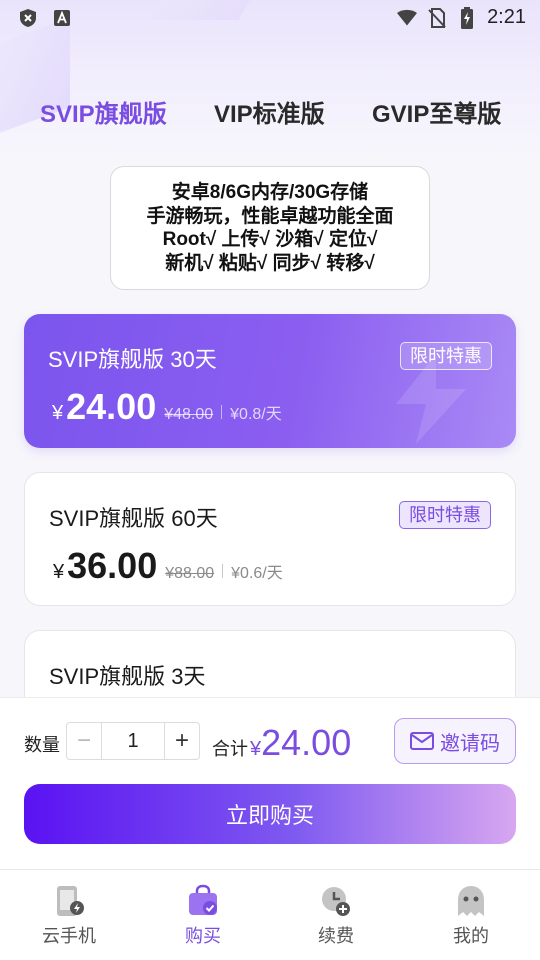  Describe the element at coordinates (69, 936) in the screenshot. I see `nav-label: 云手机` at that location.